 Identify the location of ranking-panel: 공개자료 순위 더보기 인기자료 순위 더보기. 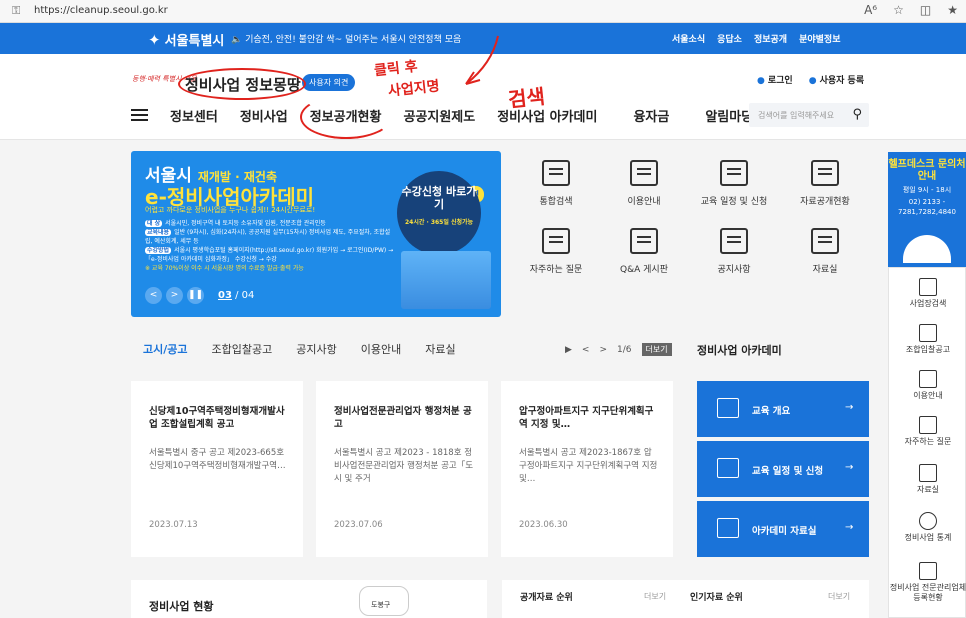
(685, 599).